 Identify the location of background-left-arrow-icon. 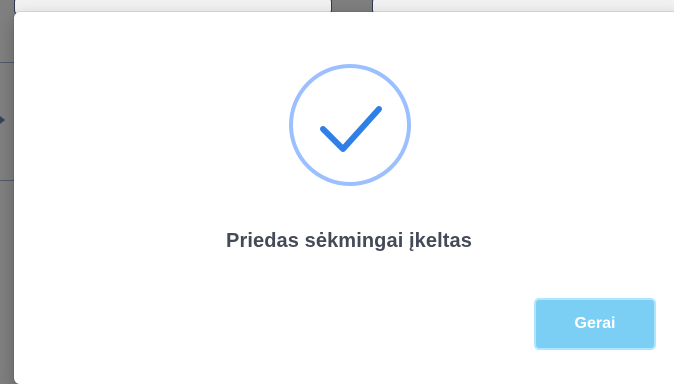
(2, 120).